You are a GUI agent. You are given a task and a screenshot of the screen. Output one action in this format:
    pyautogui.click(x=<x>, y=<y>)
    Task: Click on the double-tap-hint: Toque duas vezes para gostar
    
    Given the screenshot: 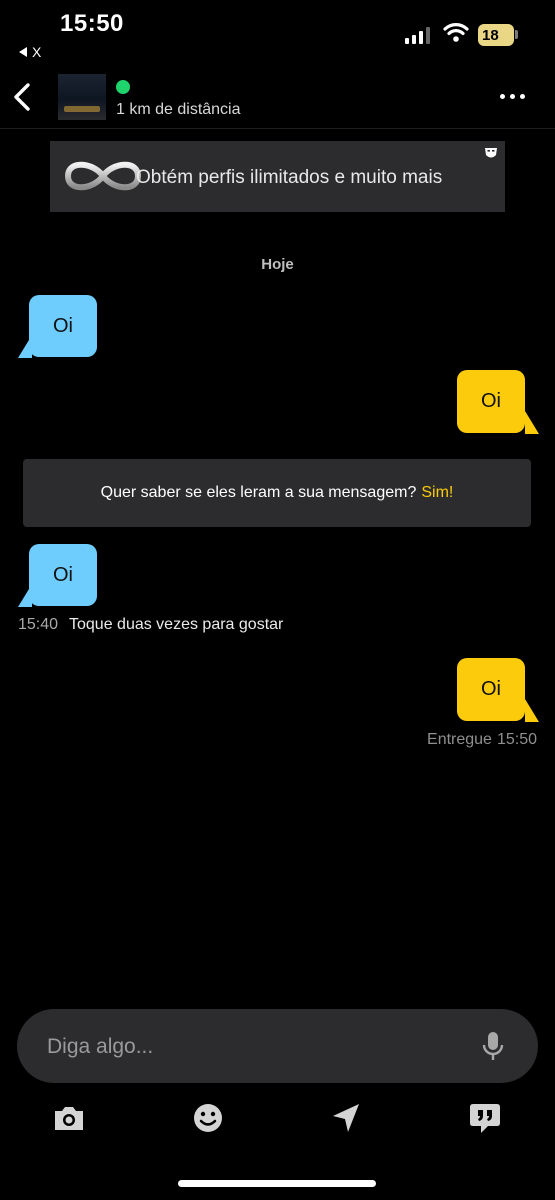 What is the action you would take?
    pyautogui.click(x=176, y=624)
    